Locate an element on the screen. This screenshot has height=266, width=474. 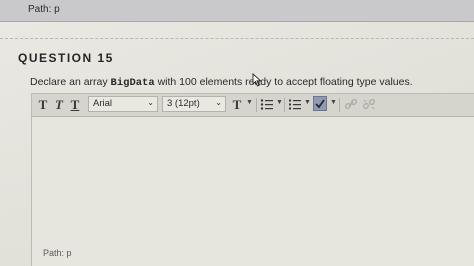
underline-button: T is located at coordinates (75, 104).